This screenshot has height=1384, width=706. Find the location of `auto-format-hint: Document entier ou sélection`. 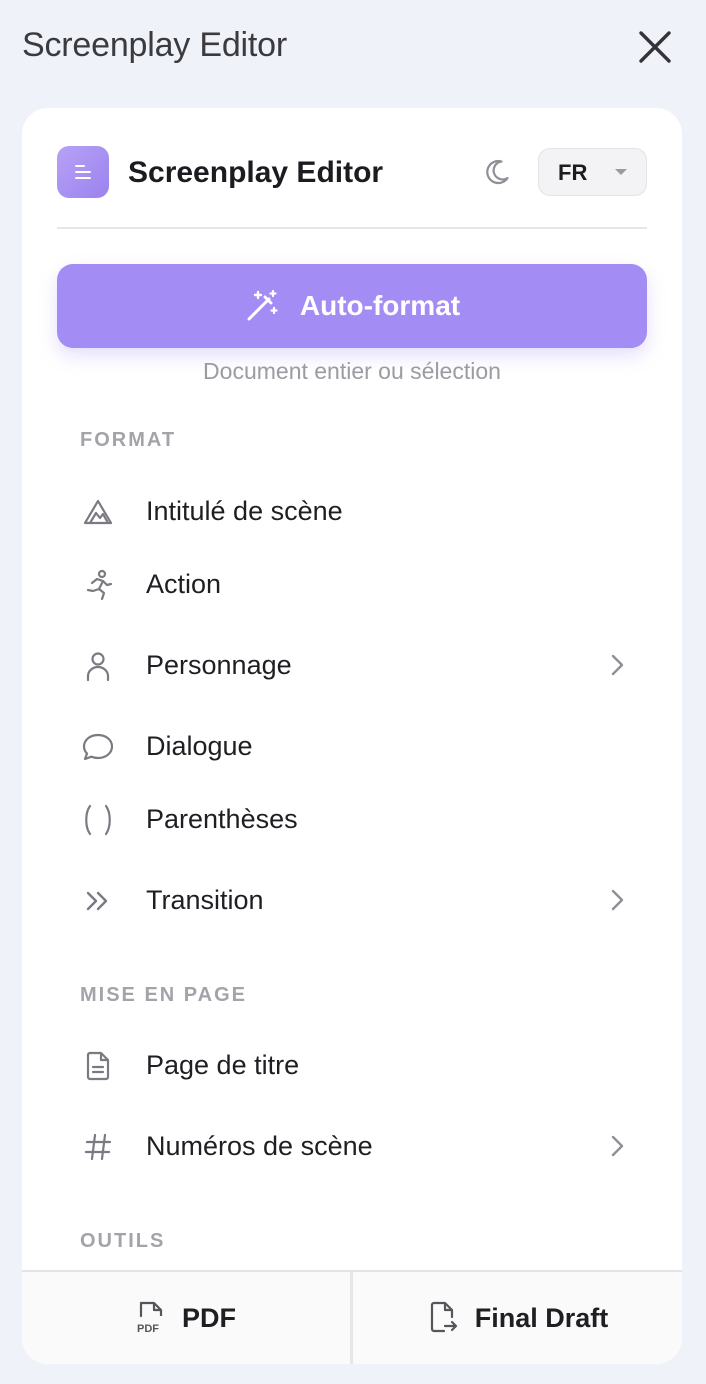

auto-format-hint: Document entier ou sélection is located at coordinates (352, 371).